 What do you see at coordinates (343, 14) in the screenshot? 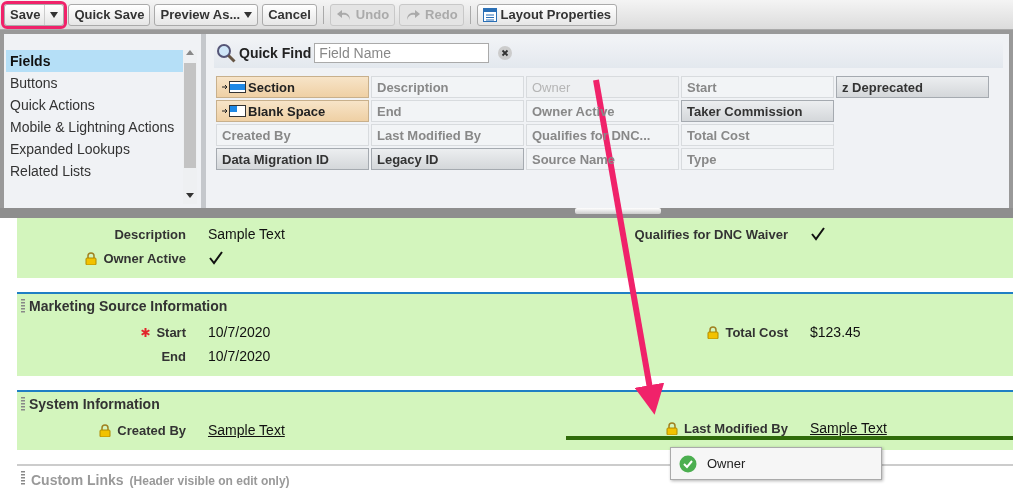
I see `undo-arrow-icon` at bounding box center [343, 14].